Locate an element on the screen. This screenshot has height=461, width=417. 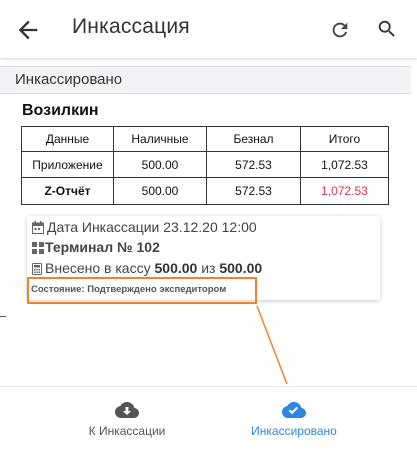
date-value: 23.12.20 12:00 is located at coordinates (210, 227).